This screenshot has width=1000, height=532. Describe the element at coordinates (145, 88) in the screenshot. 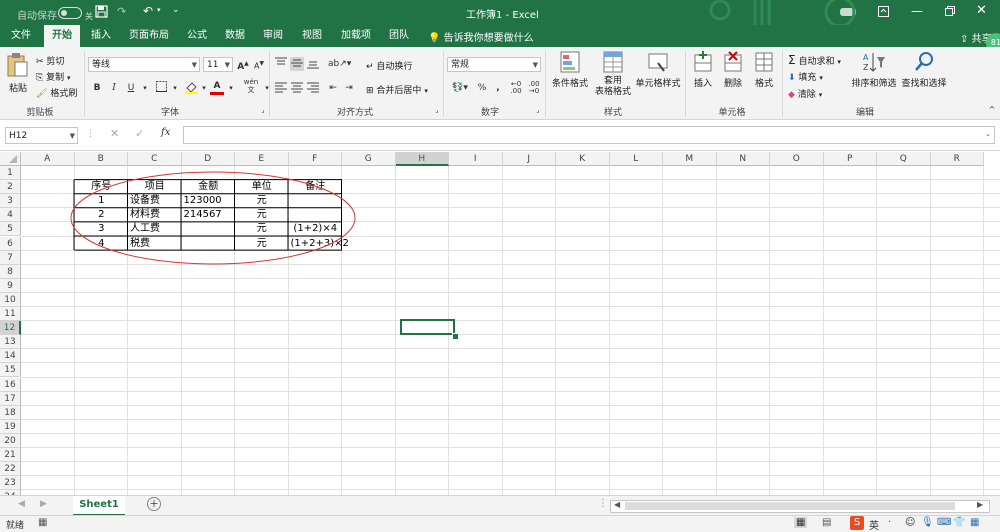

I see `underline-dropdown-icon: ▾` at that location.